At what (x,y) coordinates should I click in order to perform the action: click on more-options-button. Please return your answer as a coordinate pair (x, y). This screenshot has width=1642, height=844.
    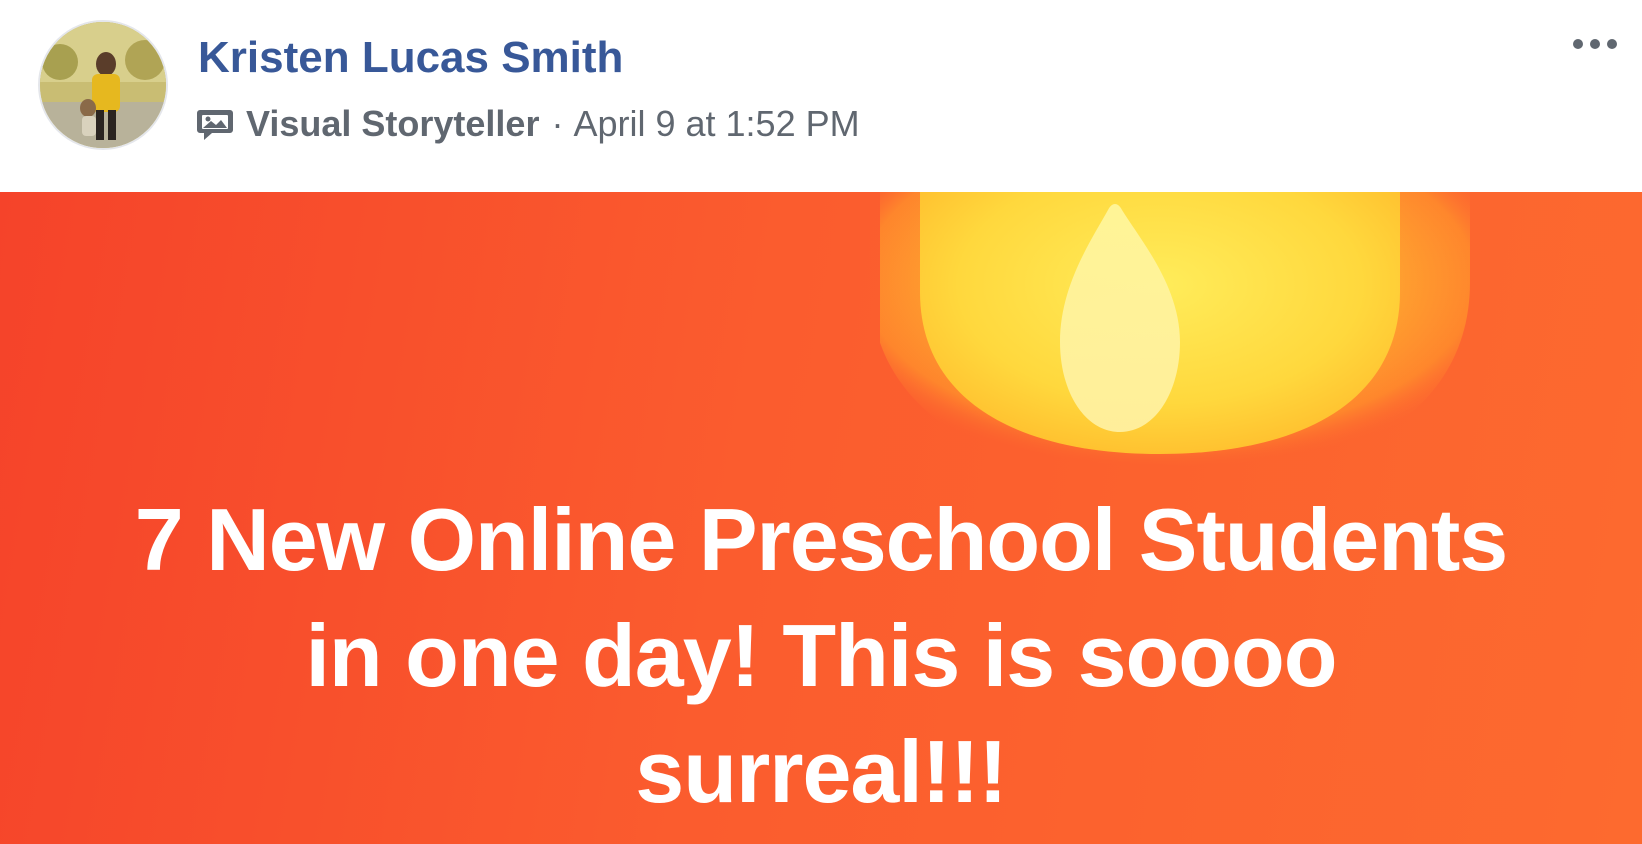
    Looking at the image, I should click on (1595, 44).